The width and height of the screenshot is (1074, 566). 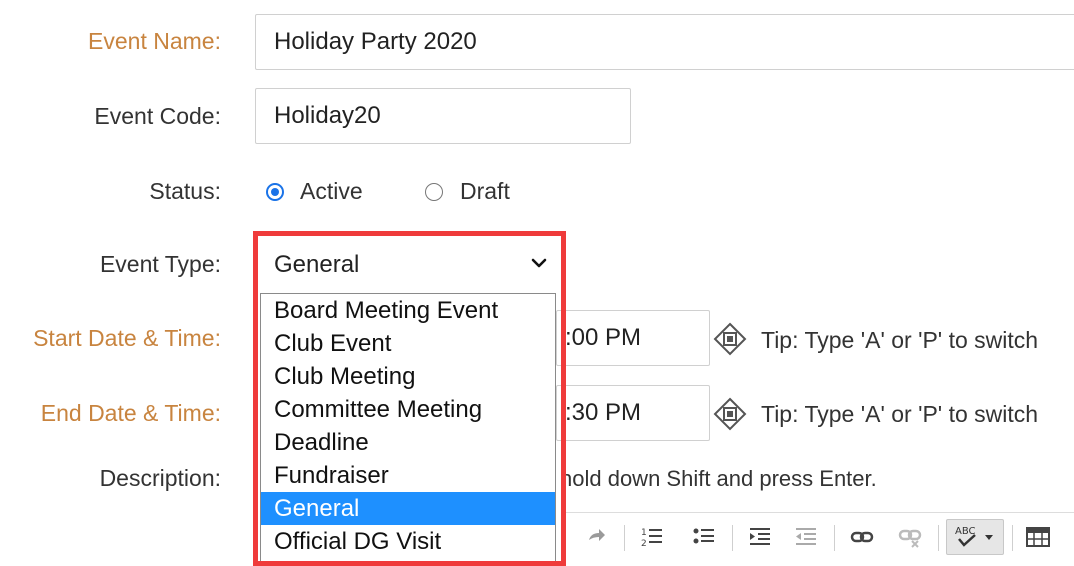 What do you see at coordinates (154, 41) in the screenshot?
I see `event-name-label: Event Name:` at bounding box center [154, 41].